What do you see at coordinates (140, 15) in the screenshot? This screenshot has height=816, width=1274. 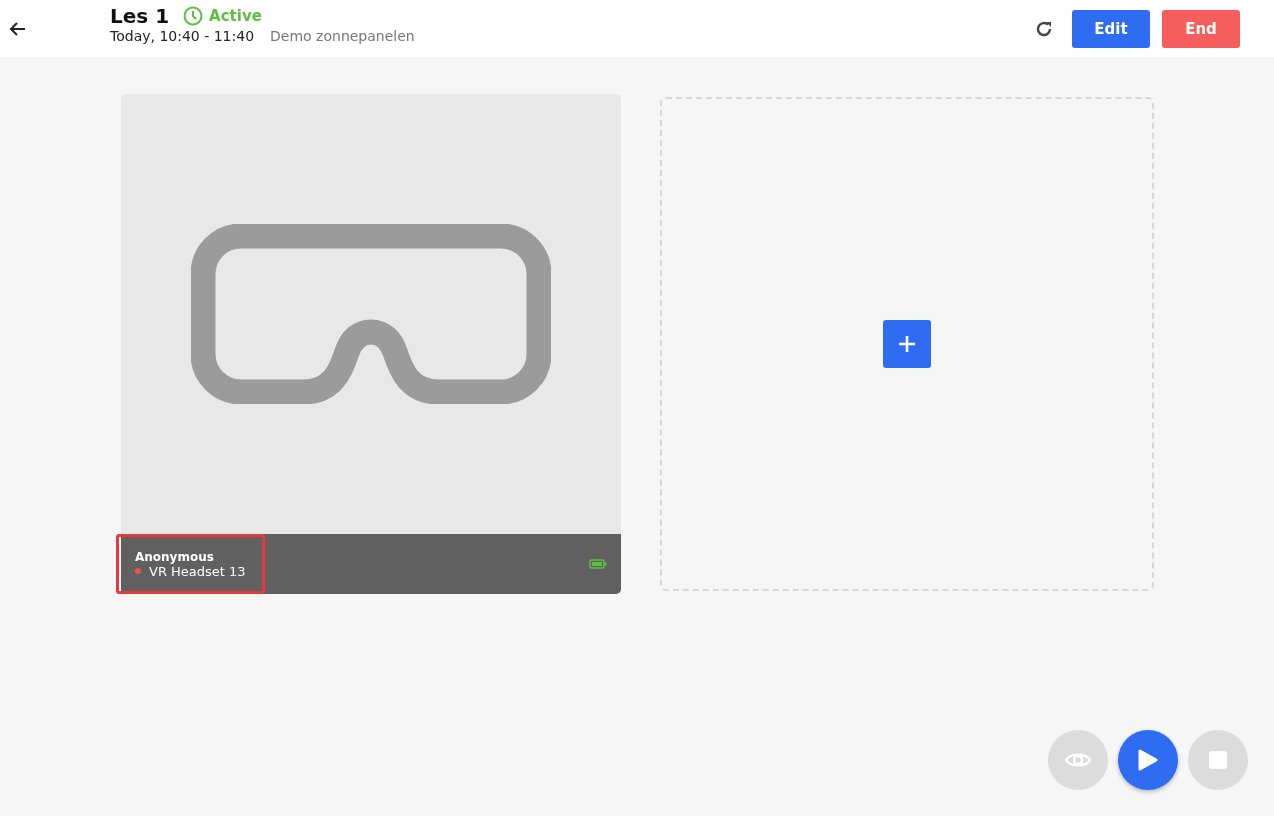 I see `lesson-title: Les 1` at bounding box center [140, 15].